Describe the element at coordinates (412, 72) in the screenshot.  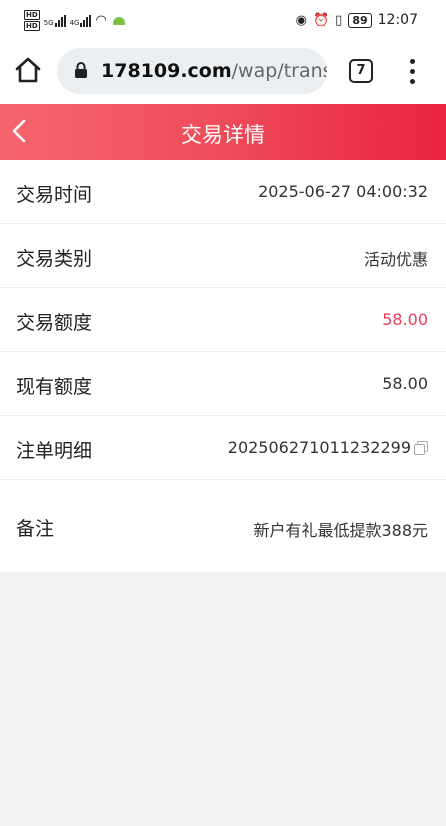
I see `overflow-menu-icon` at that location.